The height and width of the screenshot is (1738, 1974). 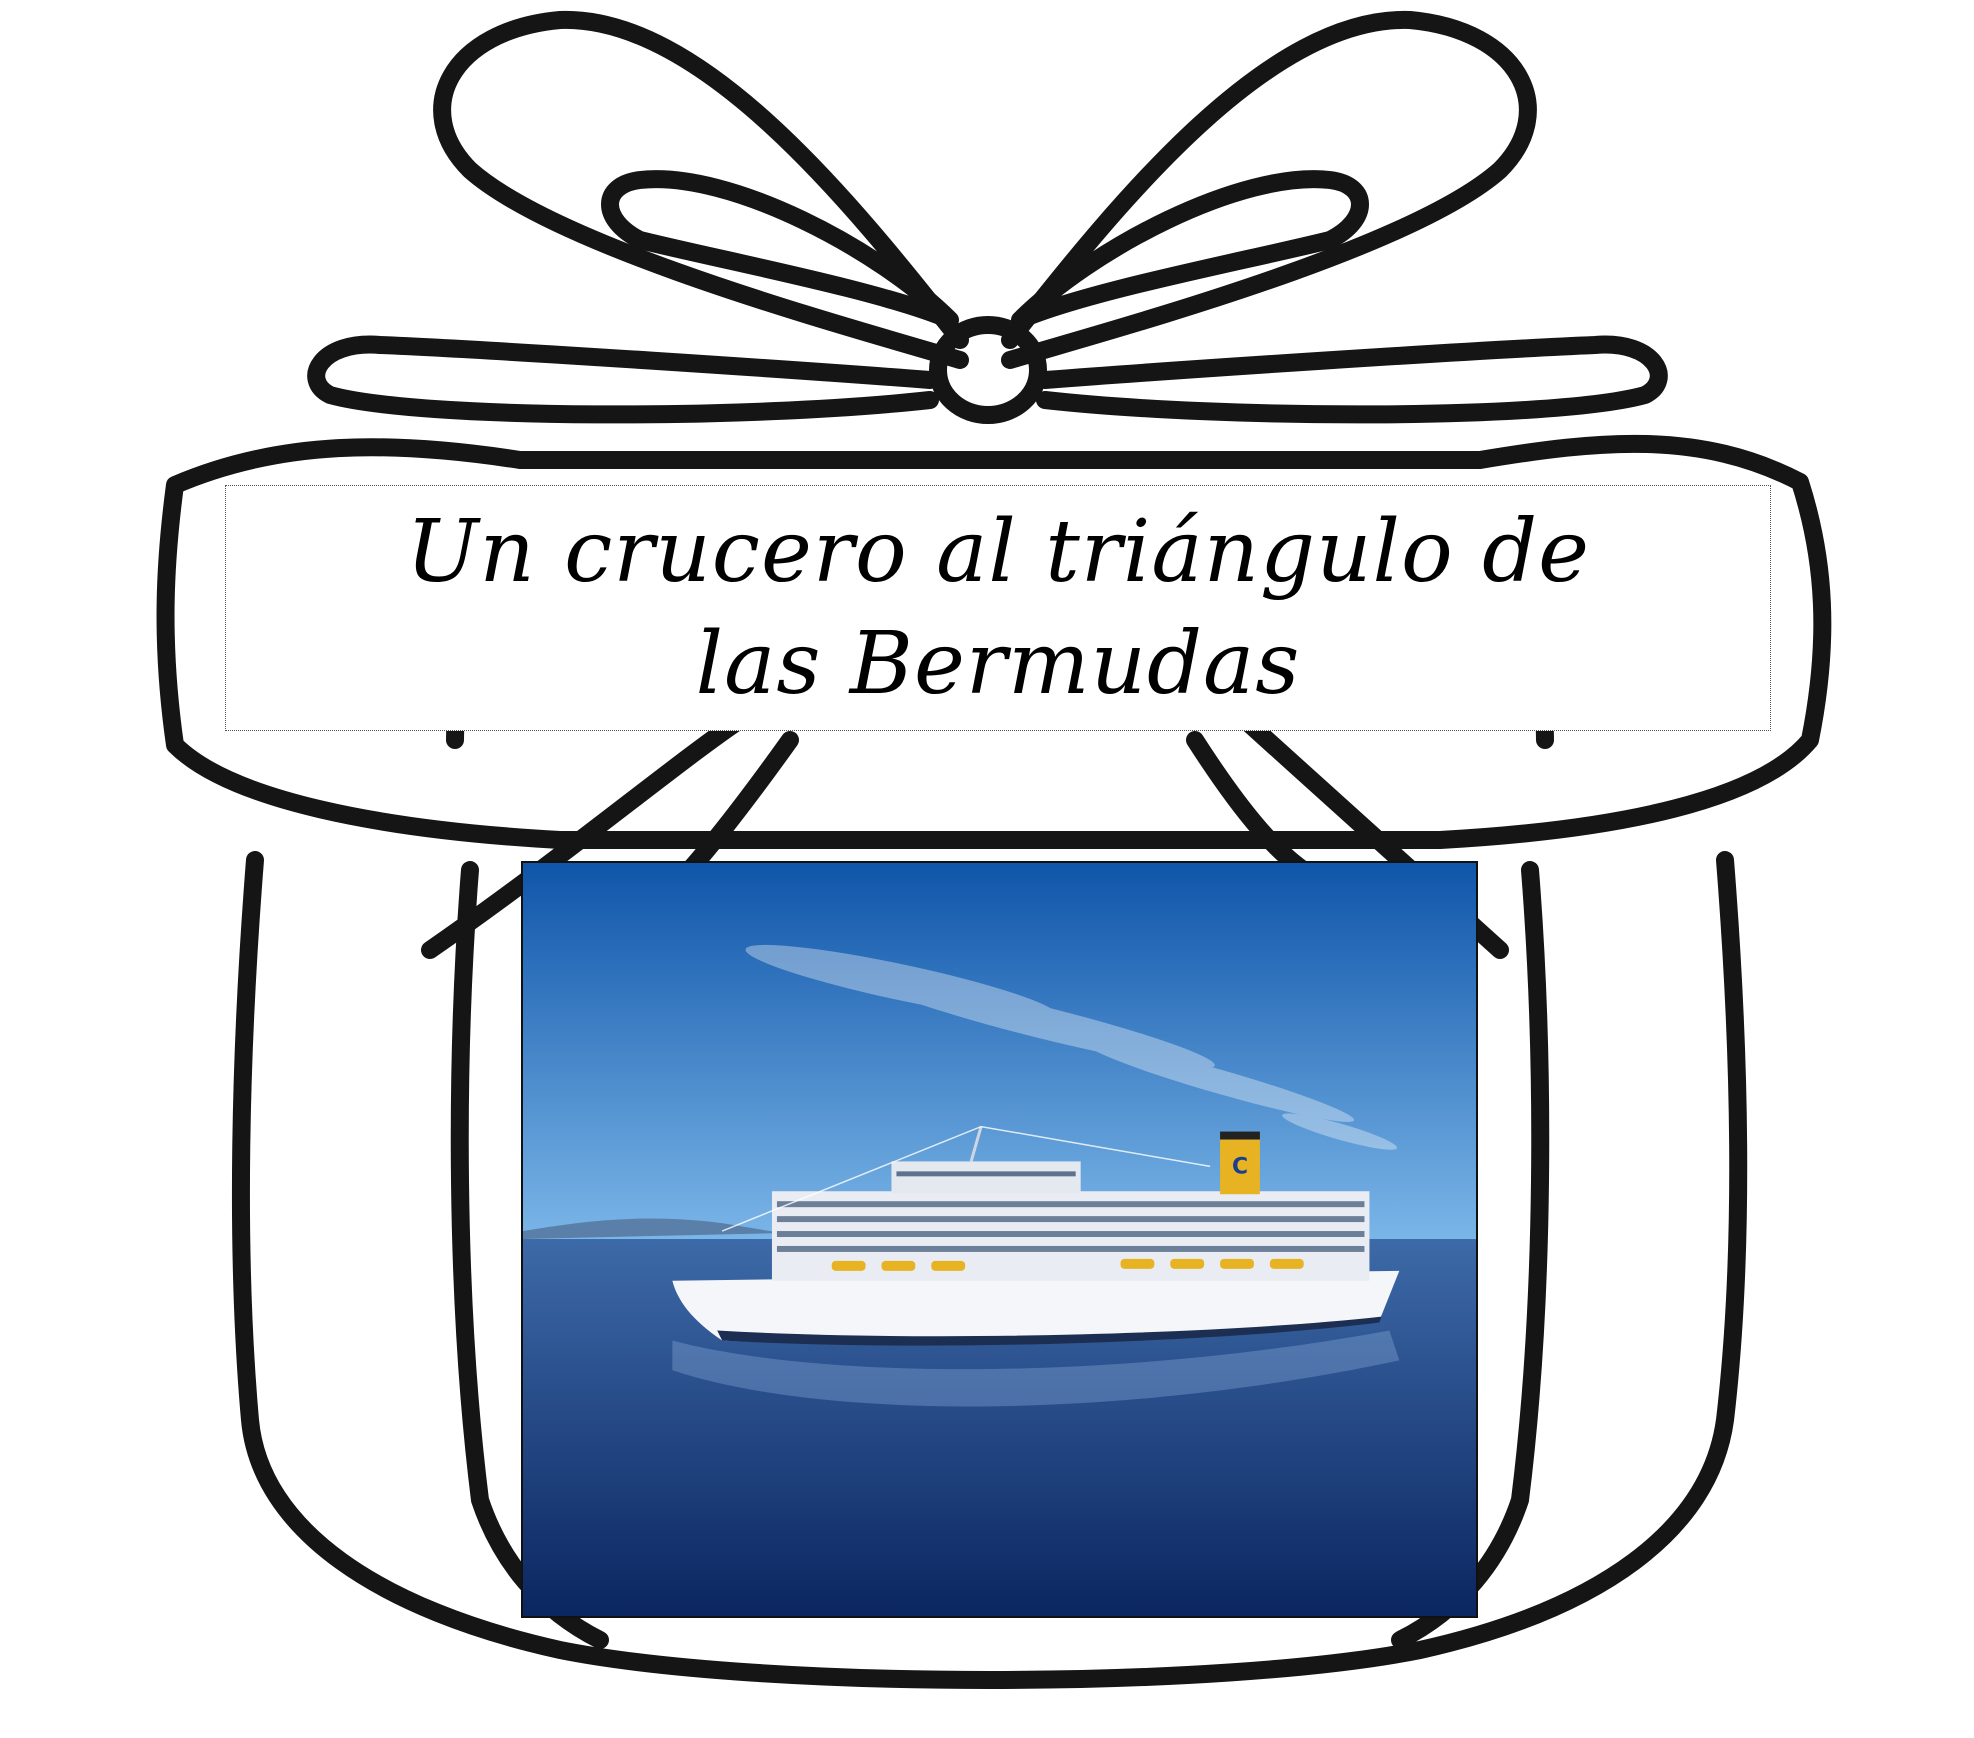 I want to click on bow-side-right, so click(x=1352, y=379).